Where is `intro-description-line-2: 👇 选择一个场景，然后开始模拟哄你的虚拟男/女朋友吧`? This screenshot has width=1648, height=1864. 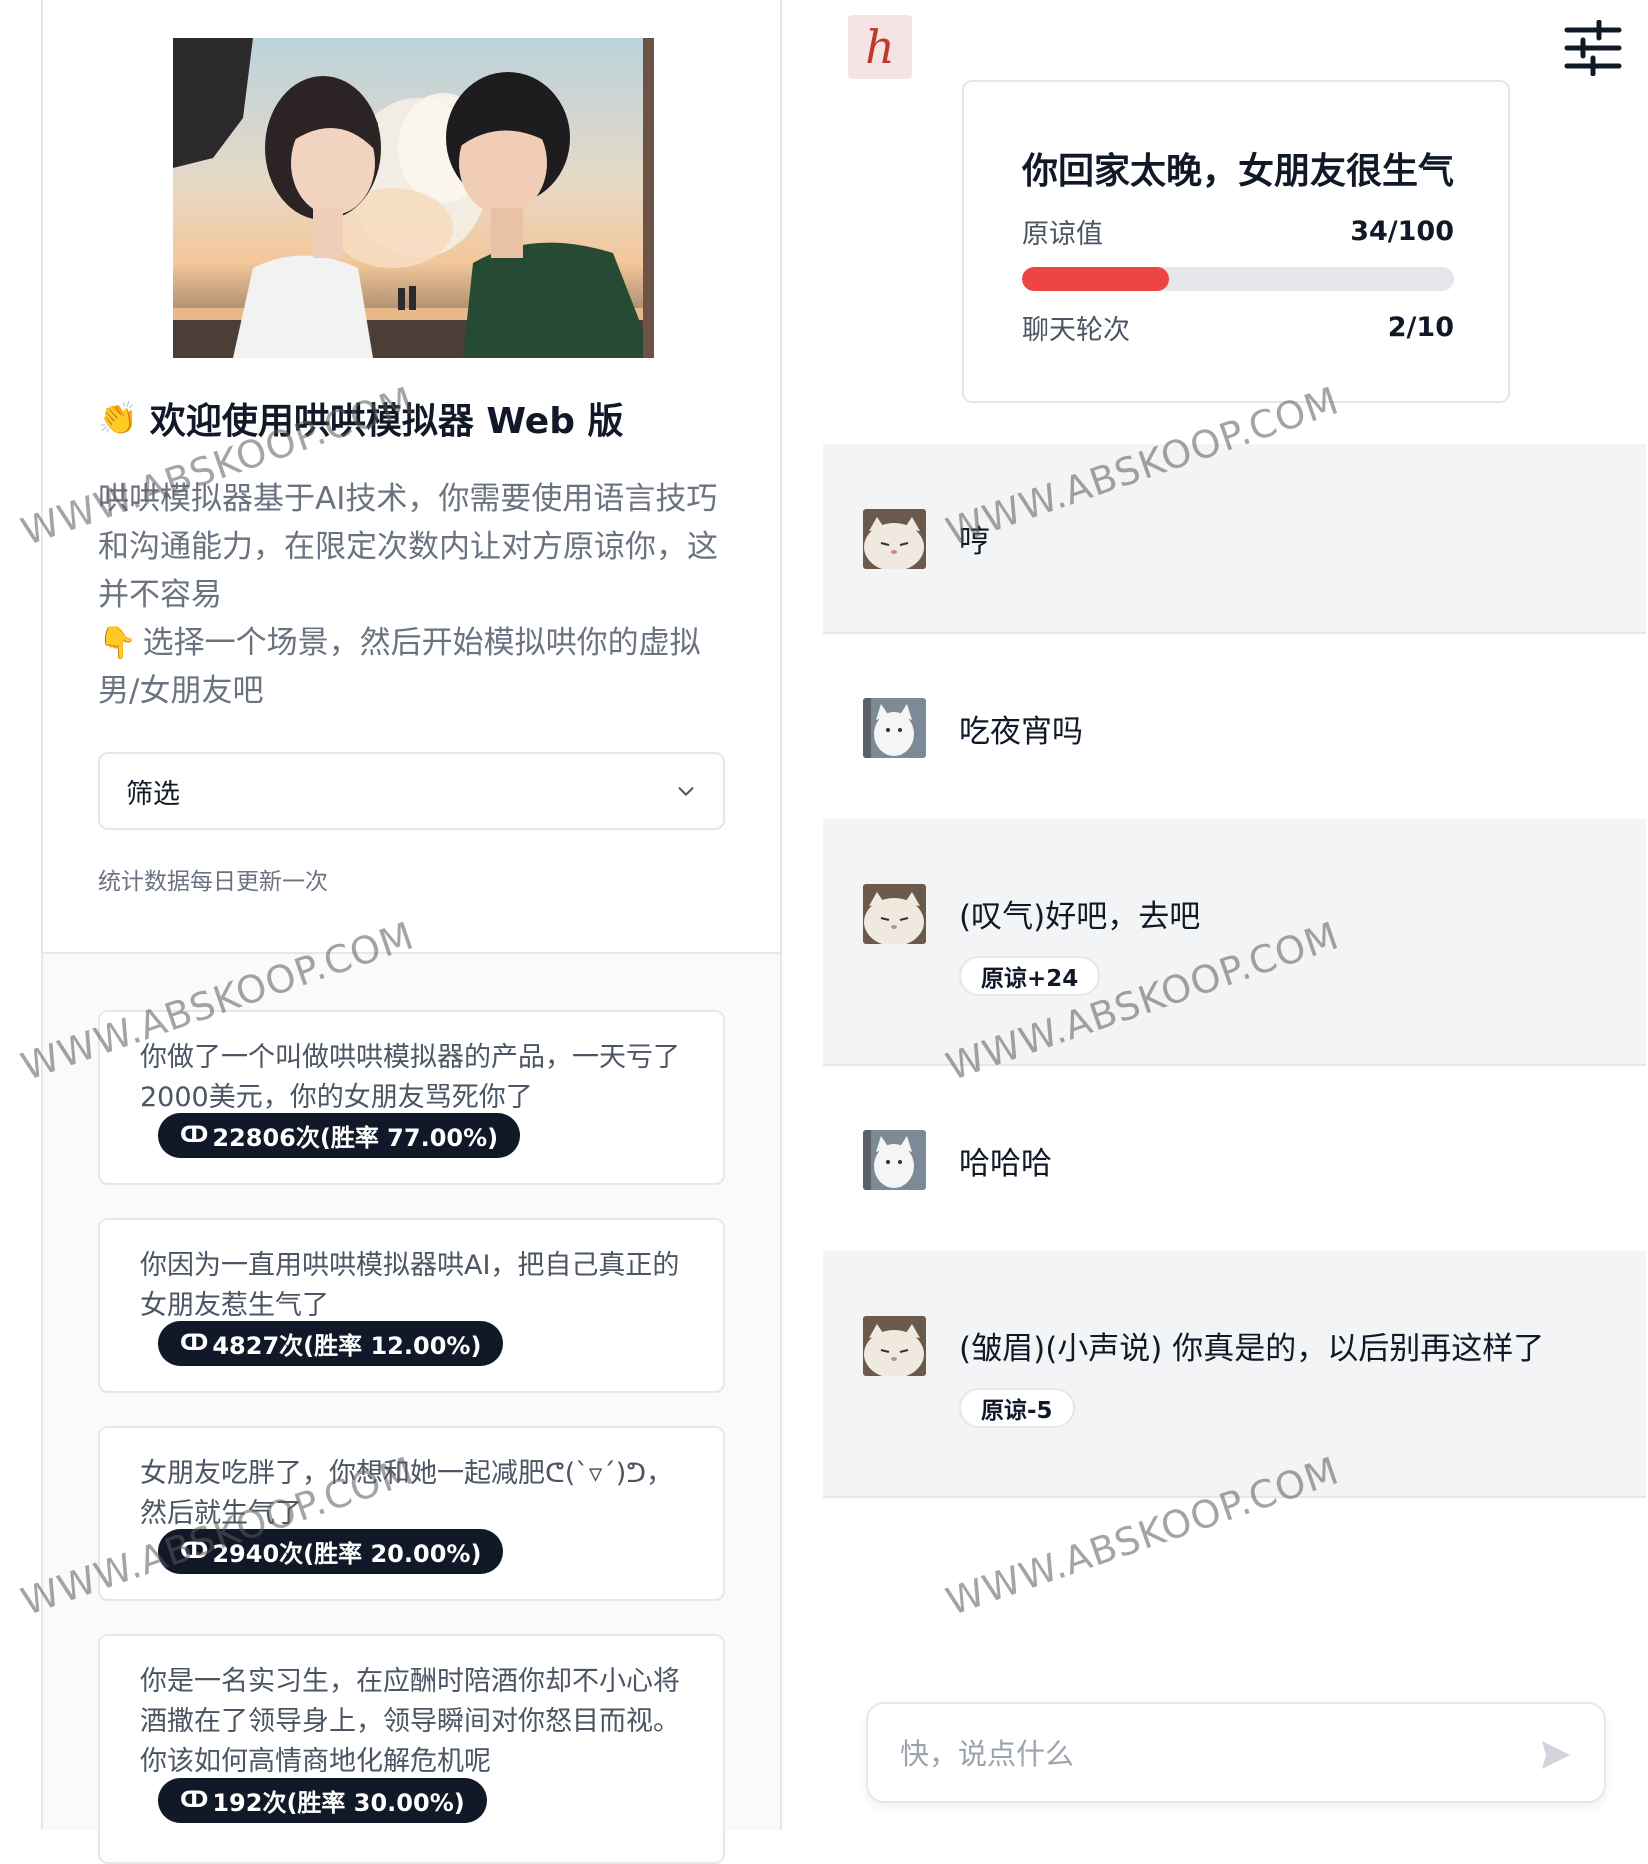
intro-description-line-2: 👇 选择一个场景，然后开始模拟哄你的虚拟男/女朋友吧 is located at coordinates (413, 667).